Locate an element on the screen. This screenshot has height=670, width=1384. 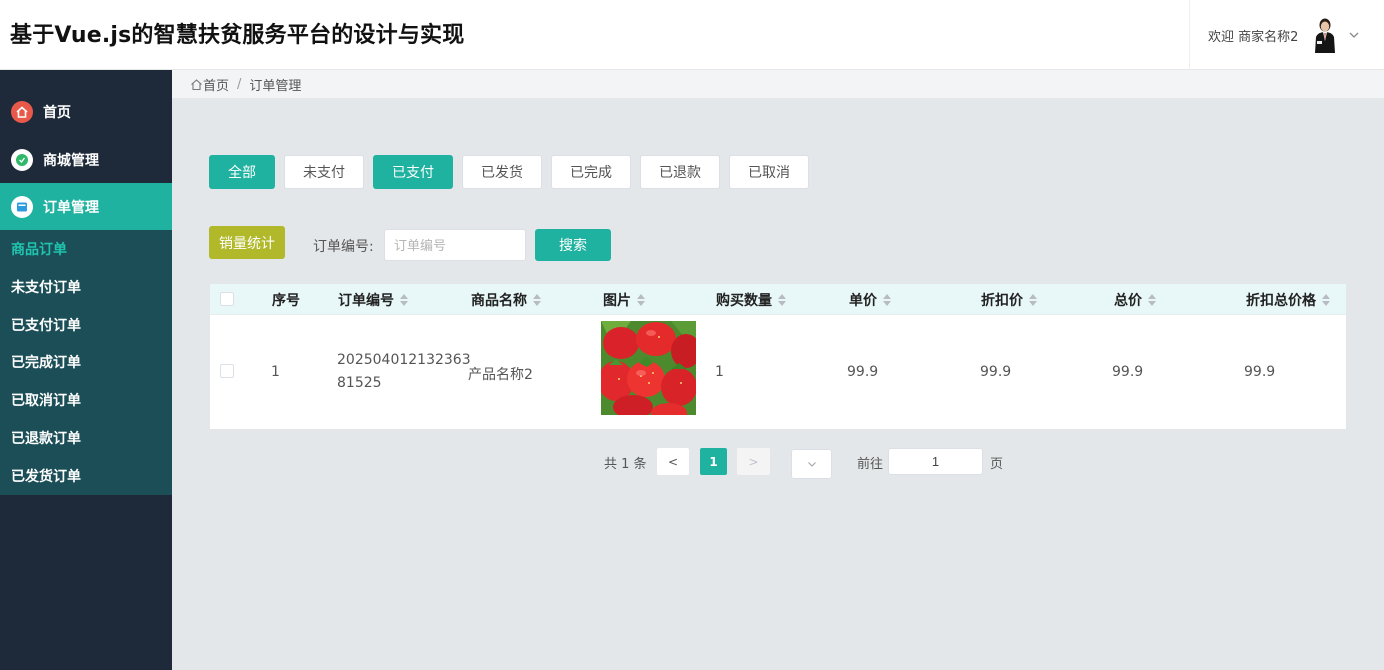
tab-unpaid: 未支付 is located at coordinates (324, 172).